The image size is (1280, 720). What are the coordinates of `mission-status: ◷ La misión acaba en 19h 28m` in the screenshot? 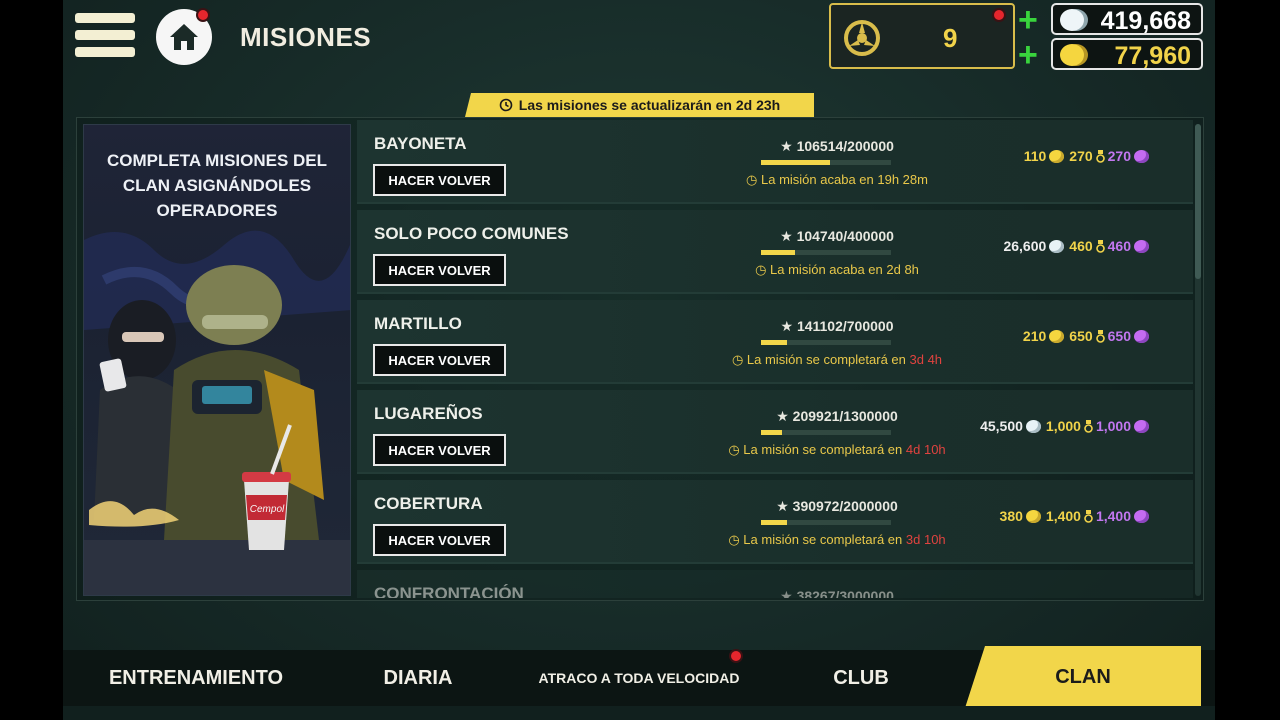 It's located at (837, 179).